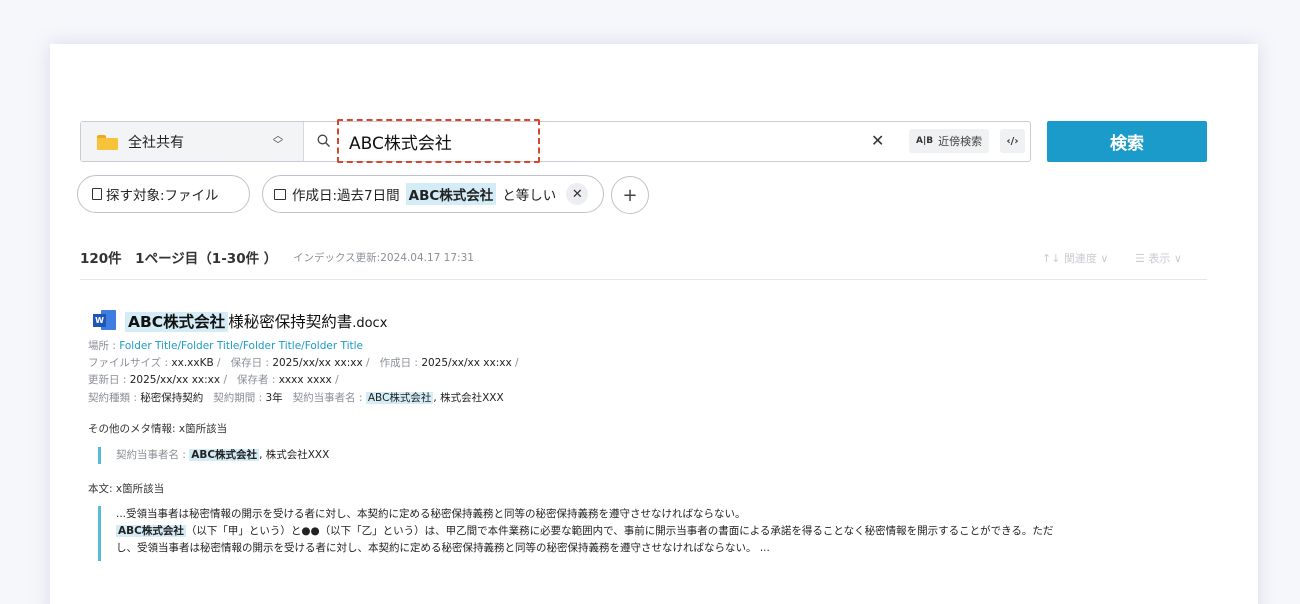 The image size is (1300, 604). I want to click on result-title: ABC株式会社 様秘密保持契約書.docx, so click(256, 321).